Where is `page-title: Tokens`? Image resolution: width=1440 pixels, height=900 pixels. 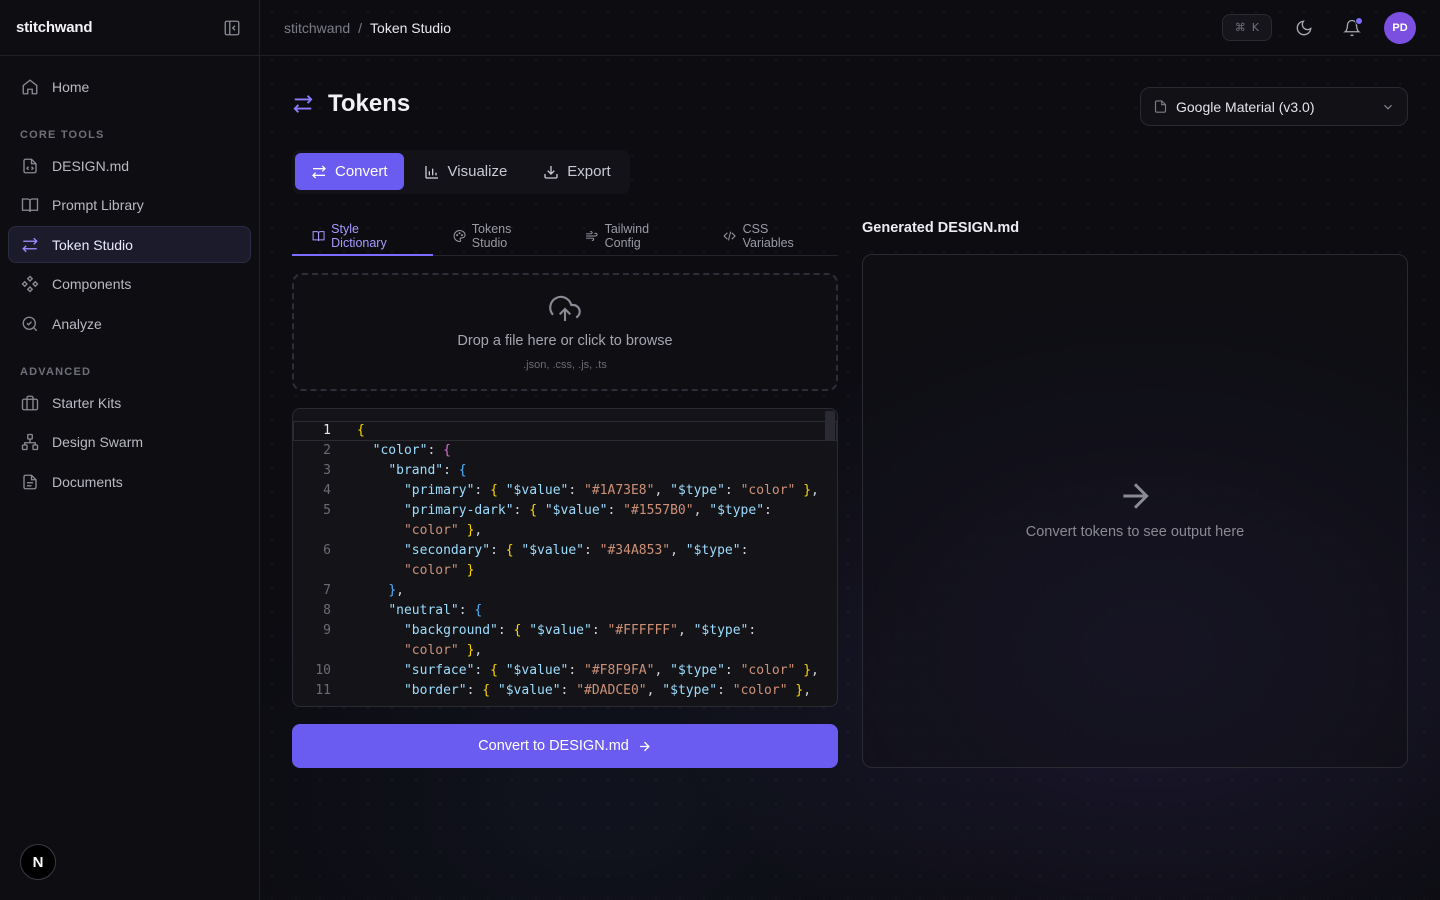 page-title: Tokens is located at coordinates (369, 103).